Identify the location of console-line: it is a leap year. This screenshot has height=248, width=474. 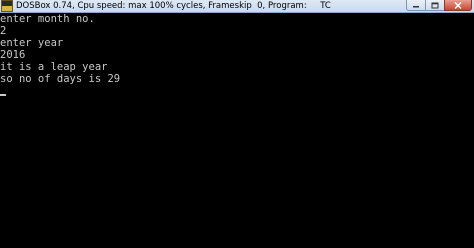
(54, 67).